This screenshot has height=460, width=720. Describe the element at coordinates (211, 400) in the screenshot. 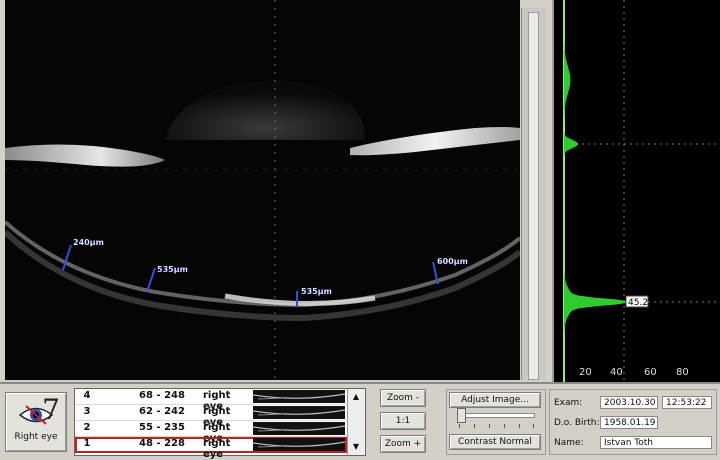

I see `list-item: 4 68 - 248 right eye` at that location.